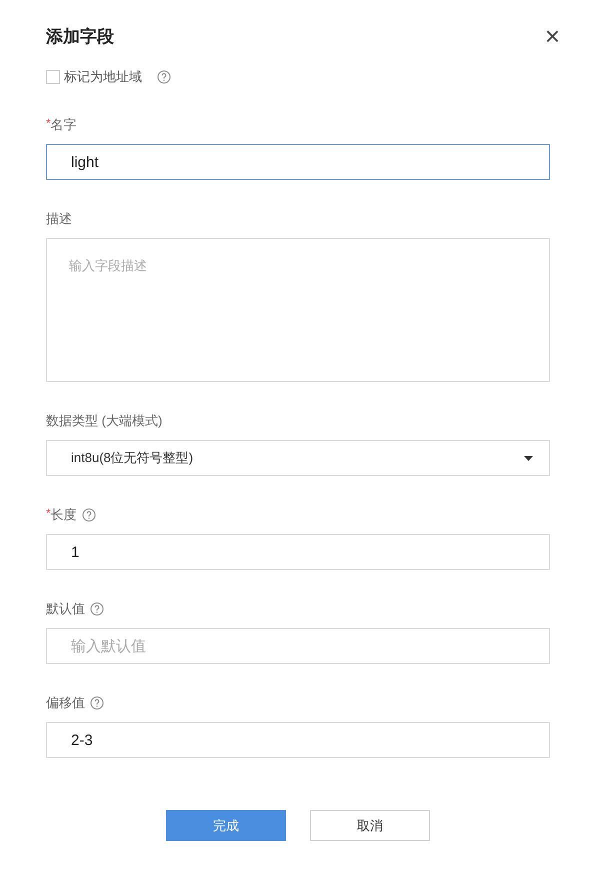  I want to click on cancel-button: 取消, so click(370, 825).